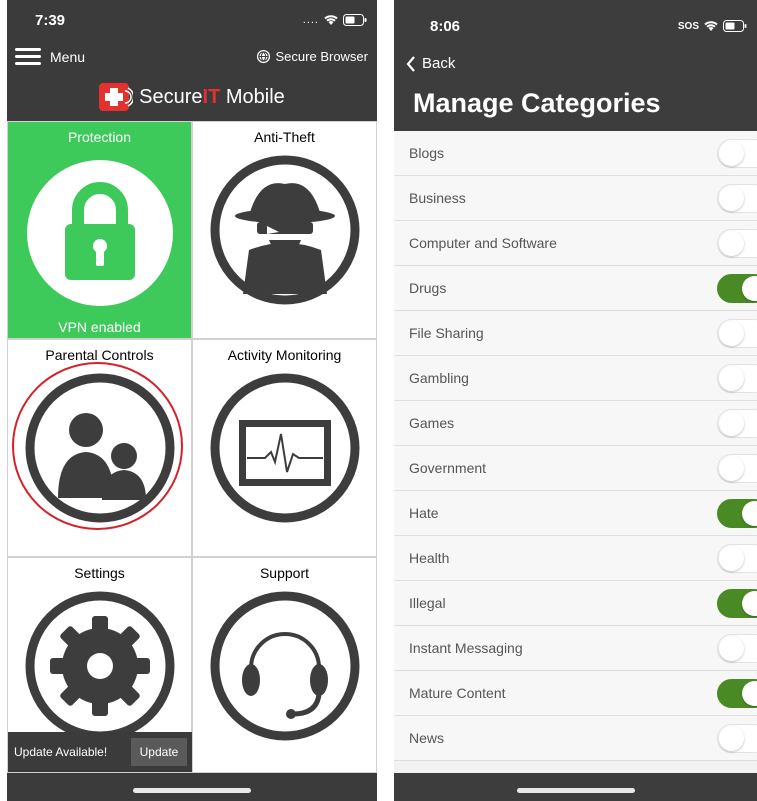 The width and height of the screenshot is (757, 801). What do you see at coordinates (99, 573) in the screenshot?
I see `tile-title: Settings` at bounding box center [99, 573].